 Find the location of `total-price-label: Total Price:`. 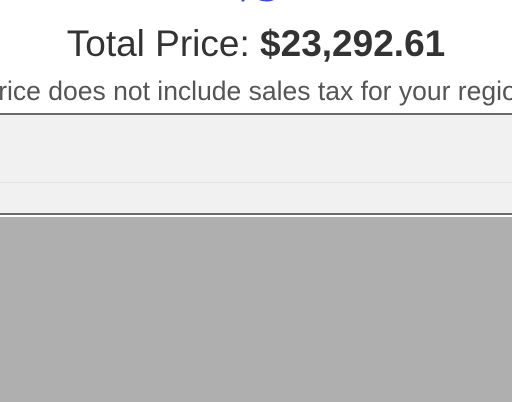

total-price-label: Total Price: is located at coordinates (158, 43).